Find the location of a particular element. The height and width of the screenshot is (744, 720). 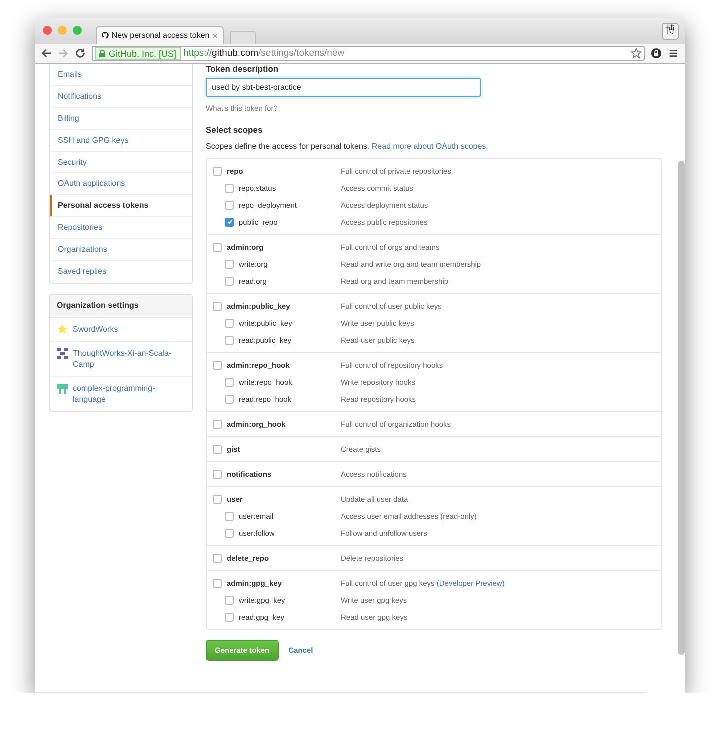

sidebar-item: Billing is located at coordinates (121, 119).